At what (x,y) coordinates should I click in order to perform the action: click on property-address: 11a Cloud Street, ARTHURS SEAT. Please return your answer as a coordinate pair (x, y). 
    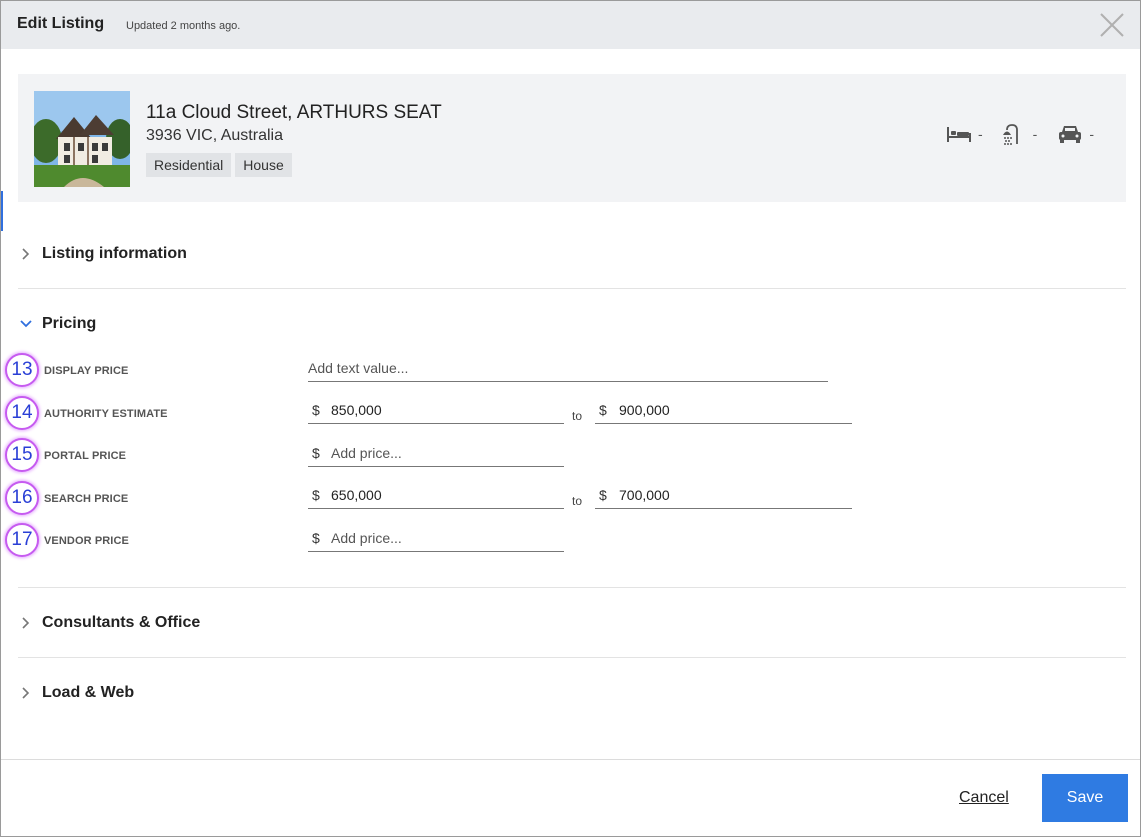
    Looking at the image, I should click on (294, 112).